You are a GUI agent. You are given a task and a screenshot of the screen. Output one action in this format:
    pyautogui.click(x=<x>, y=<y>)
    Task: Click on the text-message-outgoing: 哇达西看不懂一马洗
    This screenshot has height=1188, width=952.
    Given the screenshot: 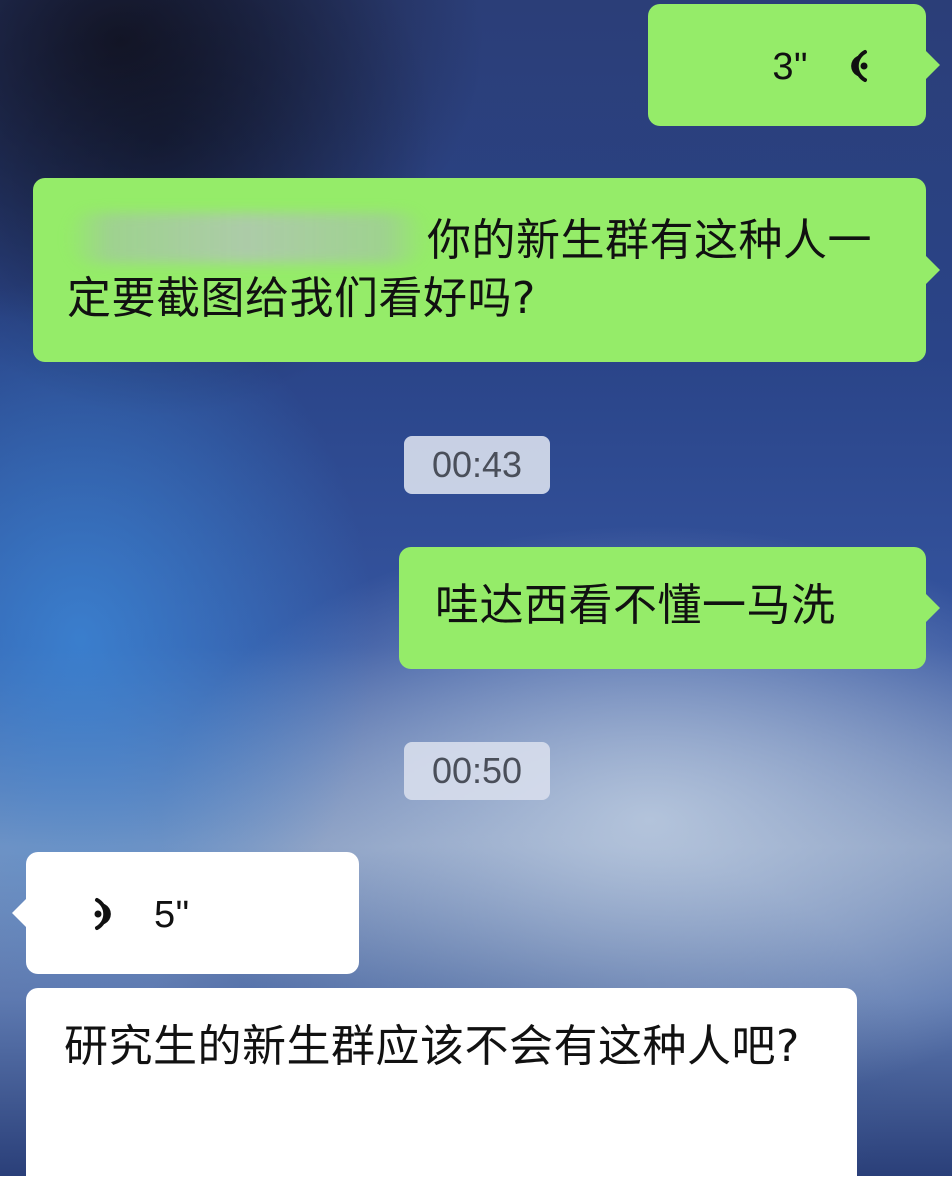 What is the action you would take?
    pyautogui.click(x=662, y=608)
    